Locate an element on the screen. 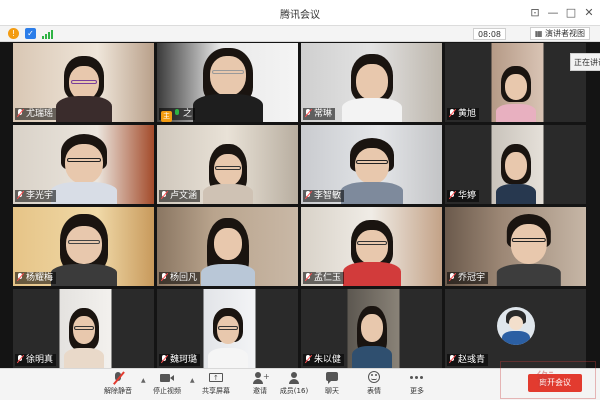 The width and height of the screenshot is (600, 400). video-tile: 卢文涵 is located at coordinates (227, 164).